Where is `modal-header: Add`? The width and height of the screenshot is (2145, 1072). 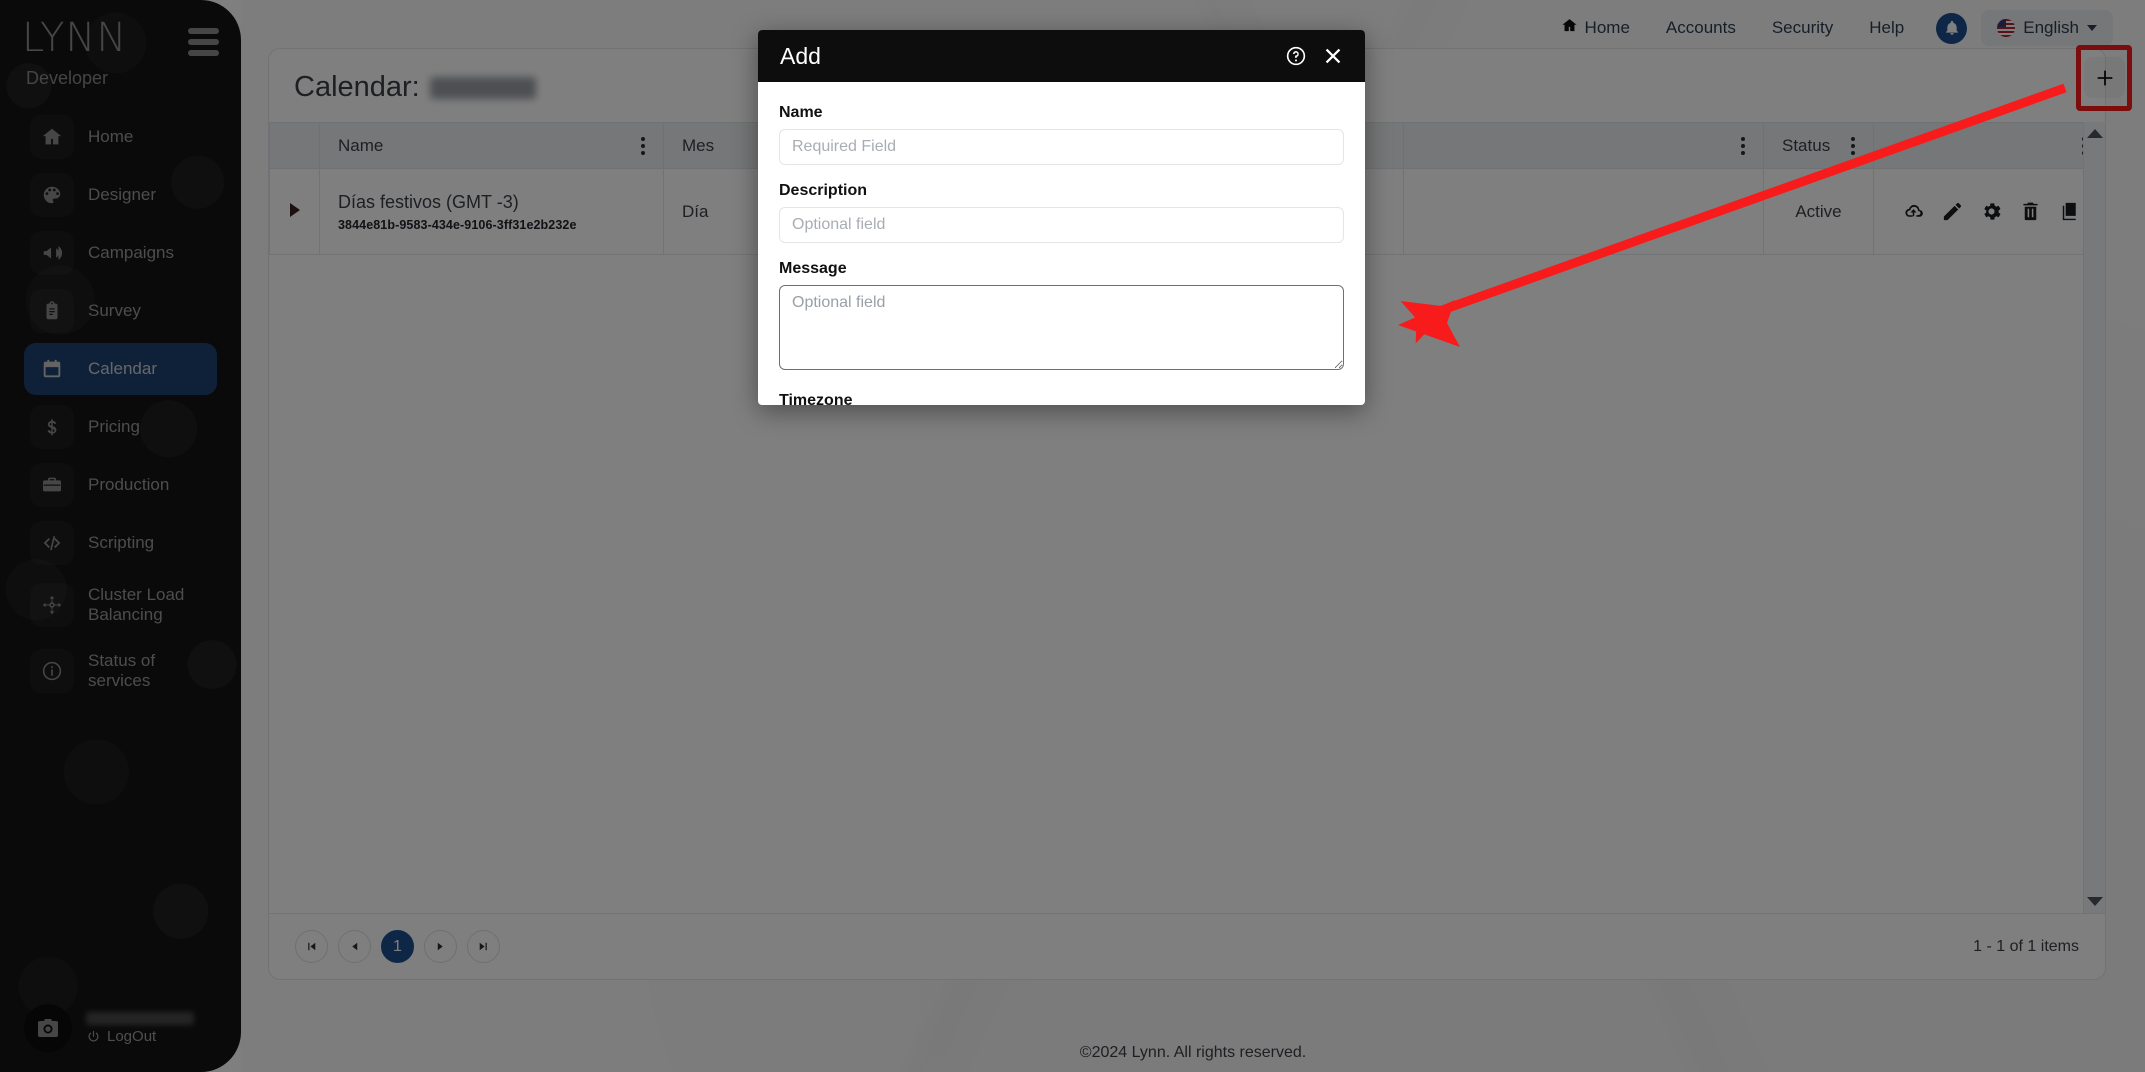
modal-header: Add is located at coordinates (1061, 56).